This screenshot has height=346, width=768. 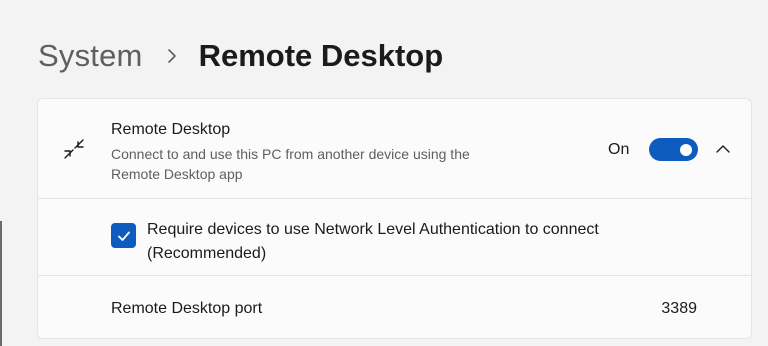 I want to click on breadcrumb-system: System, so click(x=90, y=56).